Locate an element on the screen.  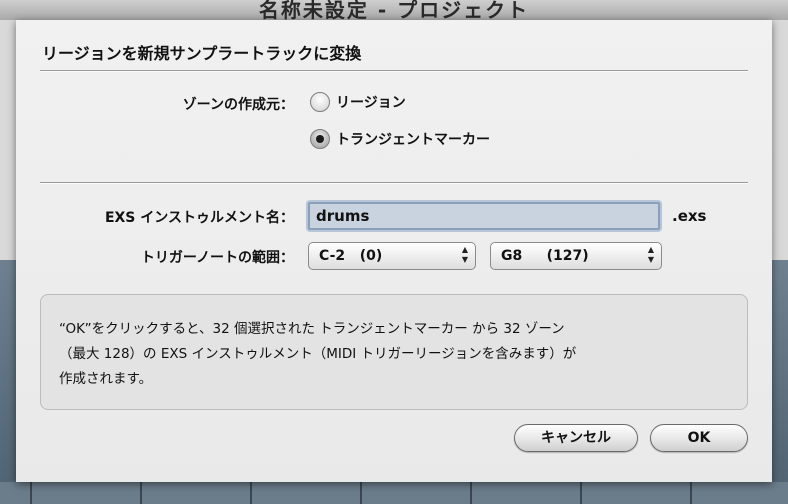
background-titlebar: 名称未設定 - プロジェクト is located at coordinates (394, 11).